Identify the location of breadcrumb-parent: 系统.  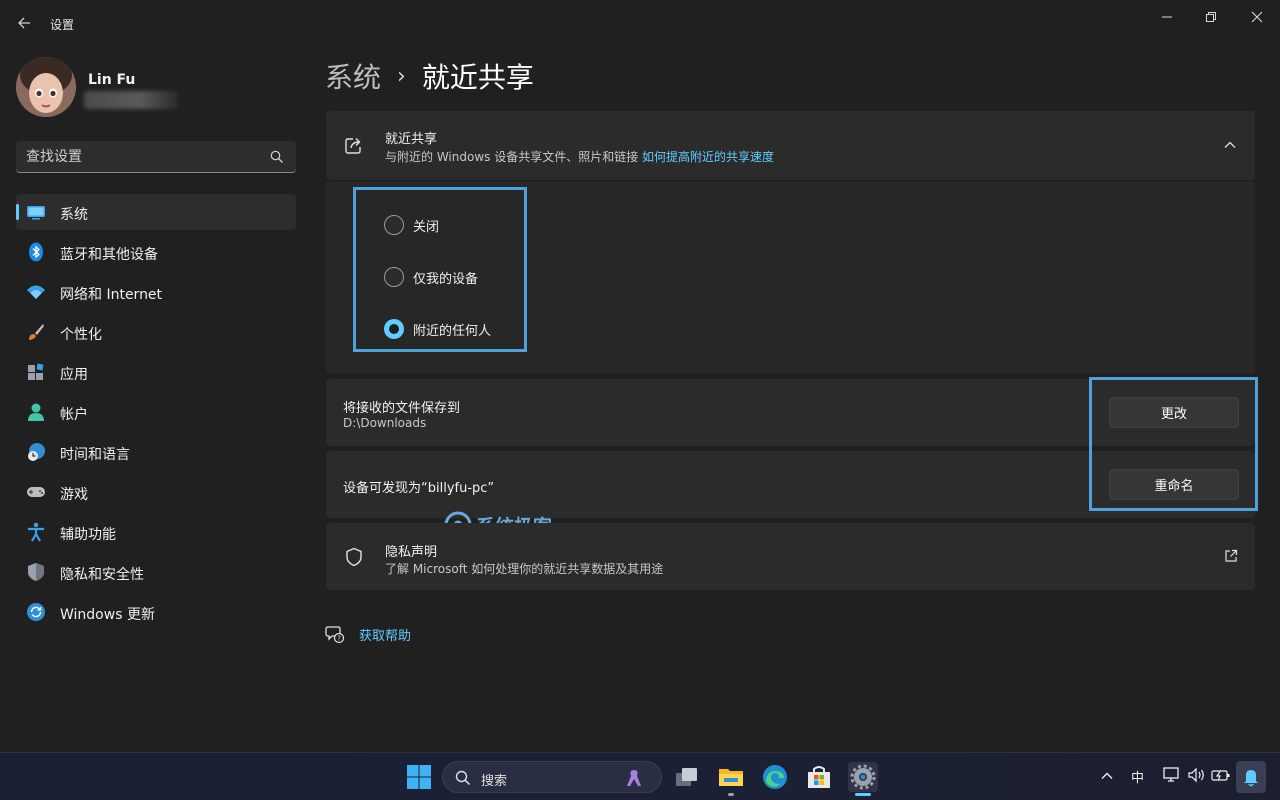
(353, 76).